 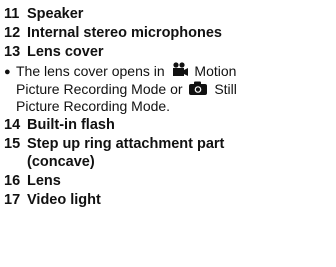 What do you see at coordinates (90, 71) in the screenshot?
I see `note-text-1a: The lens cover opens in` at bounding box center [90, 71].